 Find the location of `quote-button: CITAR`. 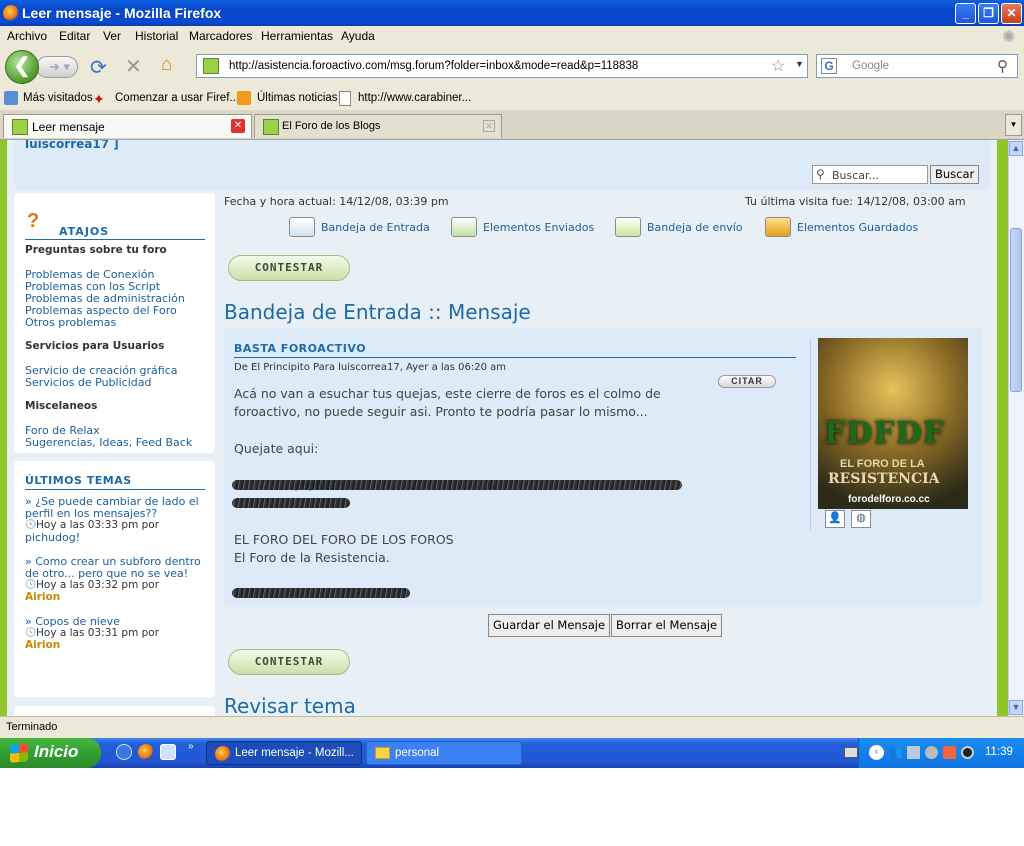

quote-button: CITAR is located at coordinates (747, 381).